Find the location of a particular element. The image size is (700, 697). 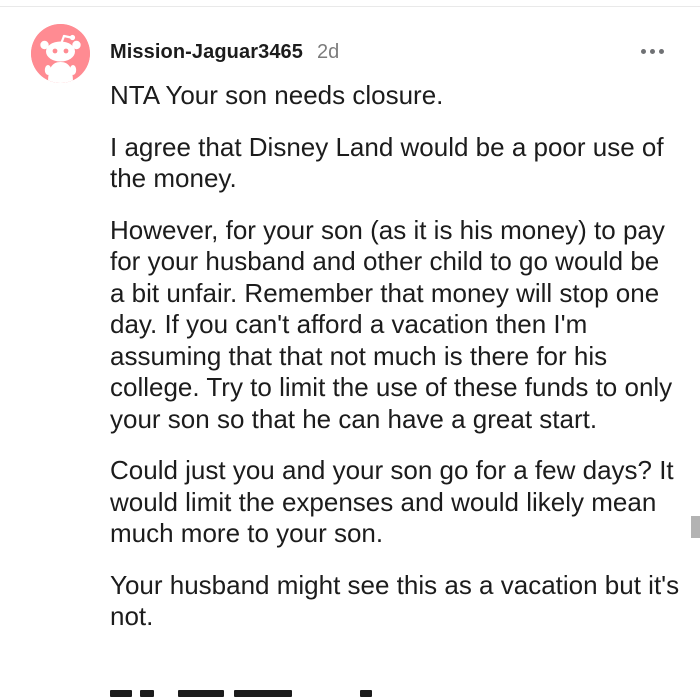

comment-header: Mission-Jaguar3465 2d is located at coordinates (224, 54).